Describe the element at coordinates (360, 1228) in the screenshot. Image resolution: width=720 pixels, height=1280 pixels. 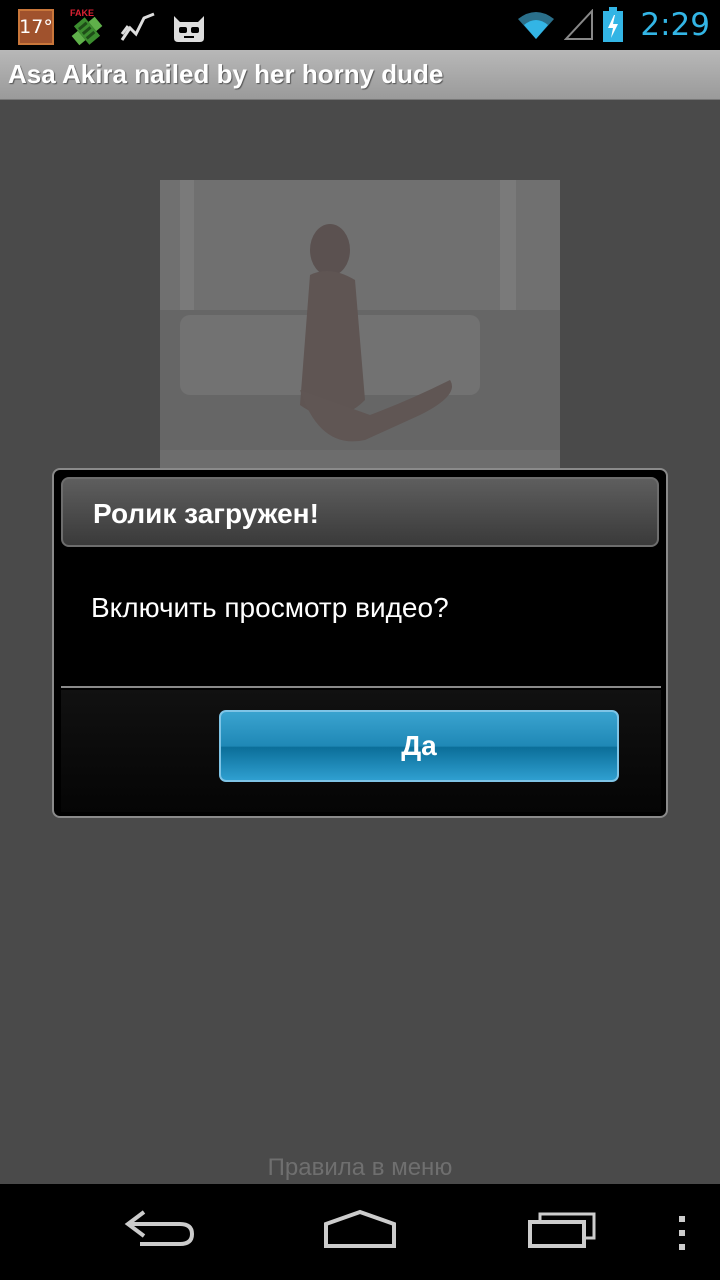
I see `home-icon` at that location.